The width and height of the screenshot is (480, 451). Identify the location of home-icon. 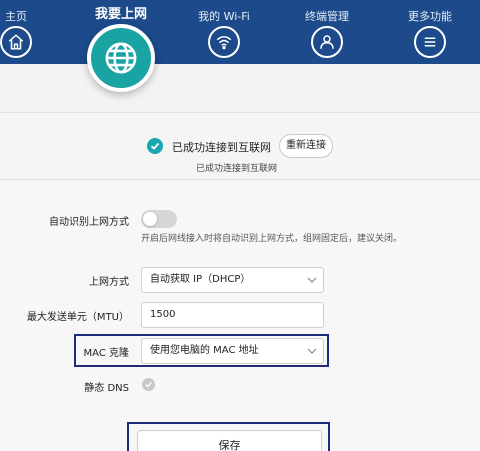
(16, 42).